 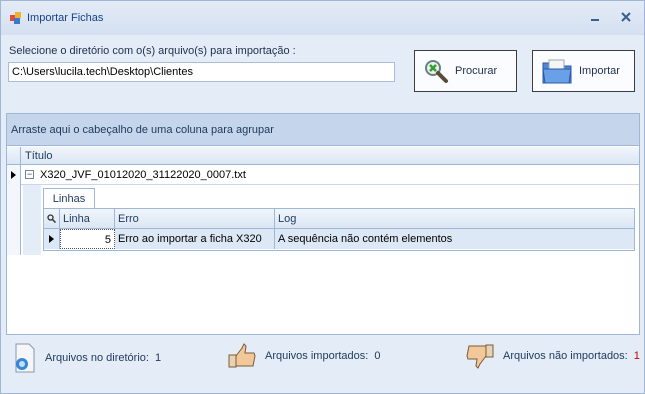 I want to click on tab-linhas: Linhas, so click(x=69, y=198).